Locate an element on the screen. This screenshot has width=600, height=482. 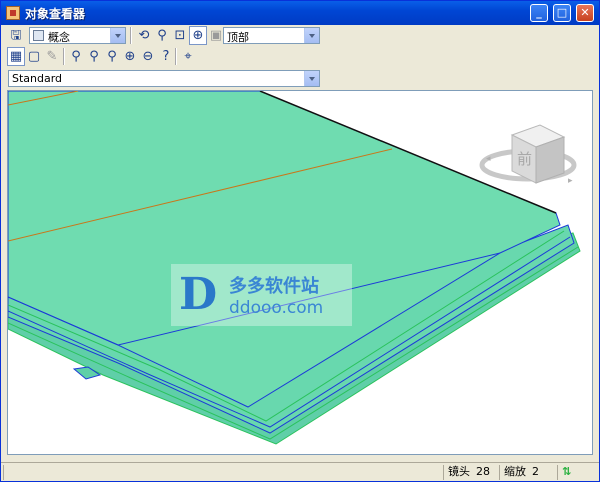
status-zoom: 缩放 2 is located at coordinates (527, 472).